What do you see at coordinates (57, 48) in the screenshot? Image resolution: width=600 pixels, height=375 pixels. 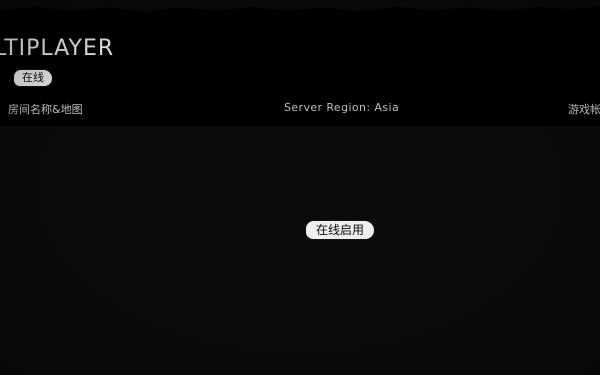 I see `page-title: LTIPLAYER` at bounding box center [57, 48].